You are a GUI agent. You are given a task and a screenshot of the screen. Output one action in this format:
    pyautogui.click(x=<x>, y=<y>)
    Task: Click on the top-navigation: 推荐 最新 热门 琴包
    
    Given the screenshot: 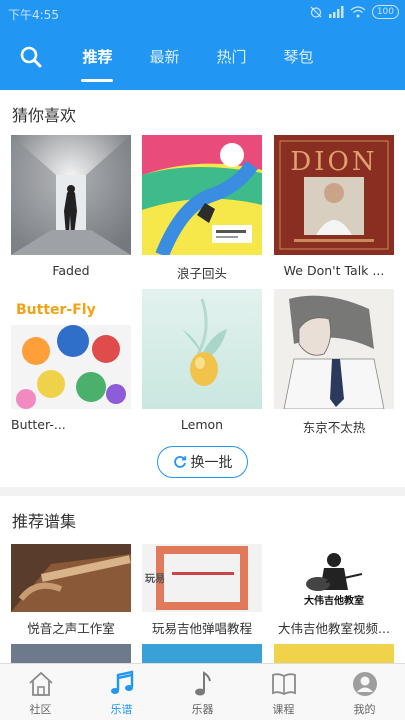 What is the action you would take?
    pyautogui.click(x=202, y=59)
    